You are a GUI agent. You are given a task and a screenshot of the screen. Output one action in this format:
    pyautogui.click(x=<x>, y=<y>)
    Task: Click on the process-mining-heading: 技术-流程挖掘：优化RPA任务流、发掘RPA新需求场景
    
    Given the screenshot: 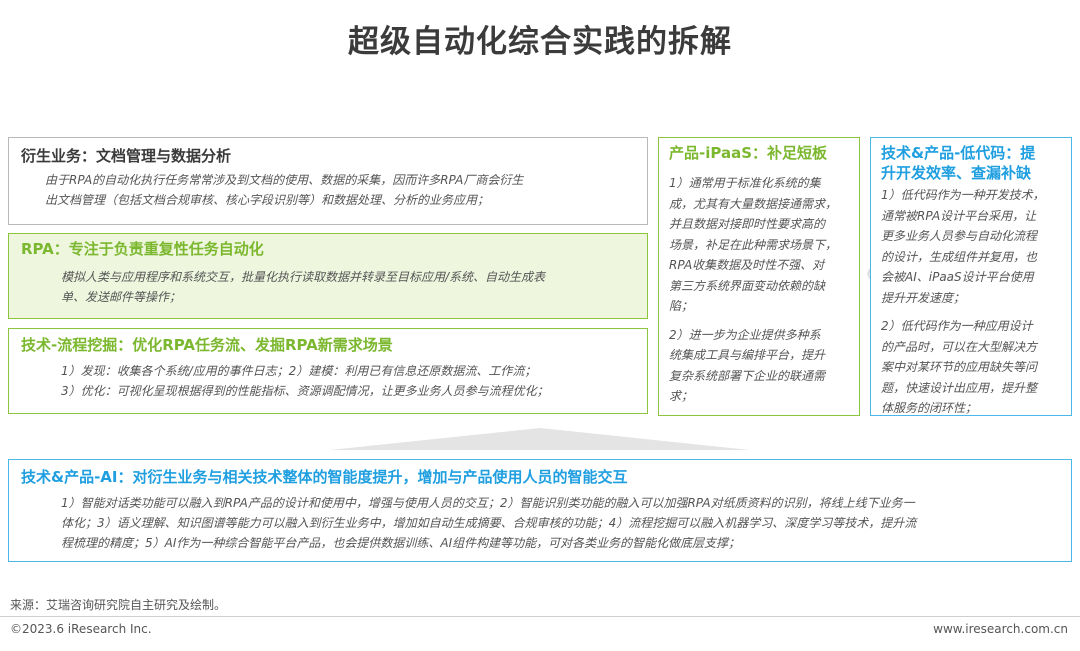 What is the action you would take?
    pyautogui.click(x=207, y=345)
    